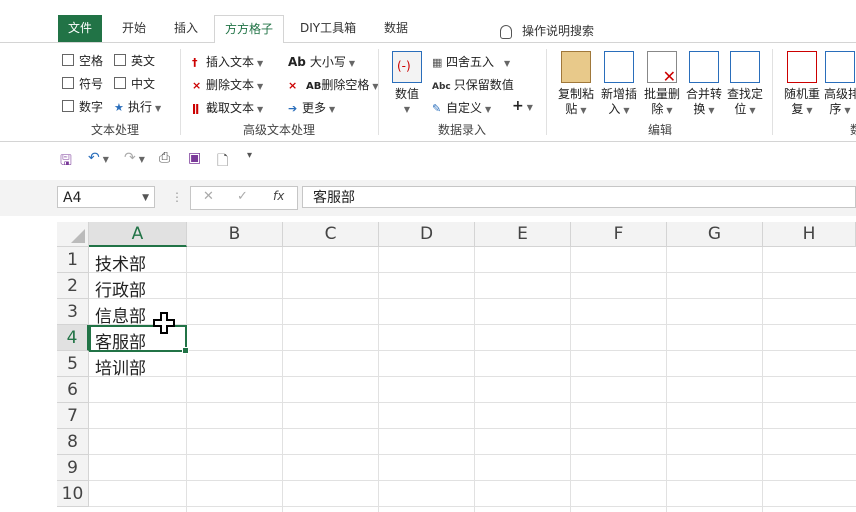  I want to click on group-label-text-processing: 文本处理, so click(115, 130).